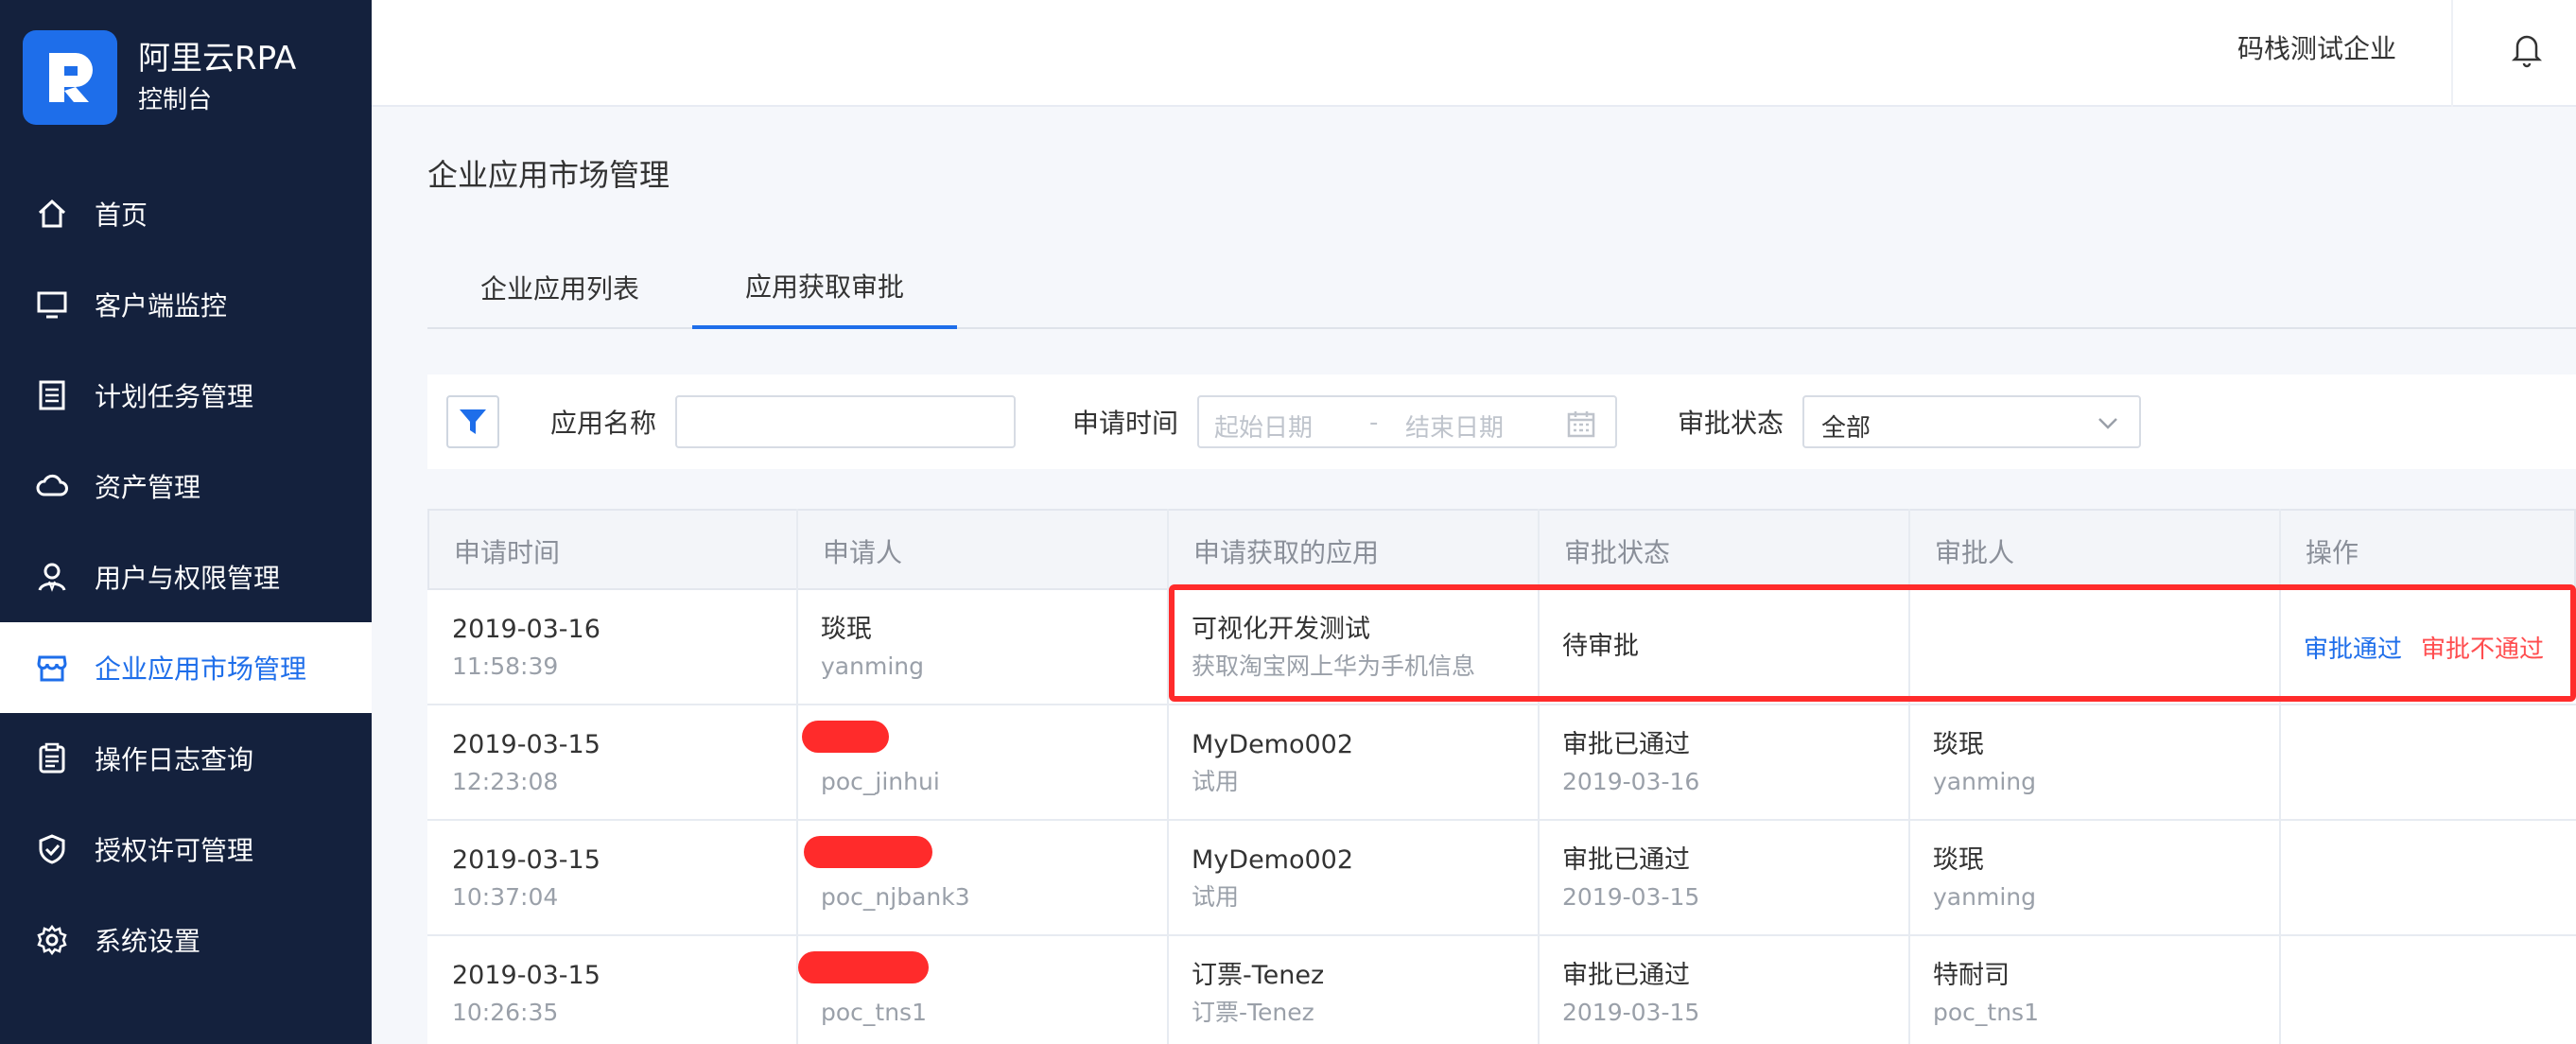 The image size is (2576, 1044). I want to click on sidebar-item-users-permissions: 用户与权限管理, so click(186, 576).